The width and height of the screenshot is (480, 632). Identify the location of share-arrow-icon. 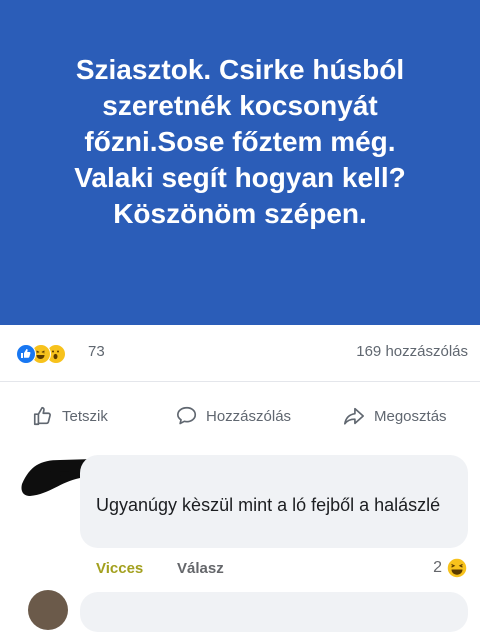
(354, 416).